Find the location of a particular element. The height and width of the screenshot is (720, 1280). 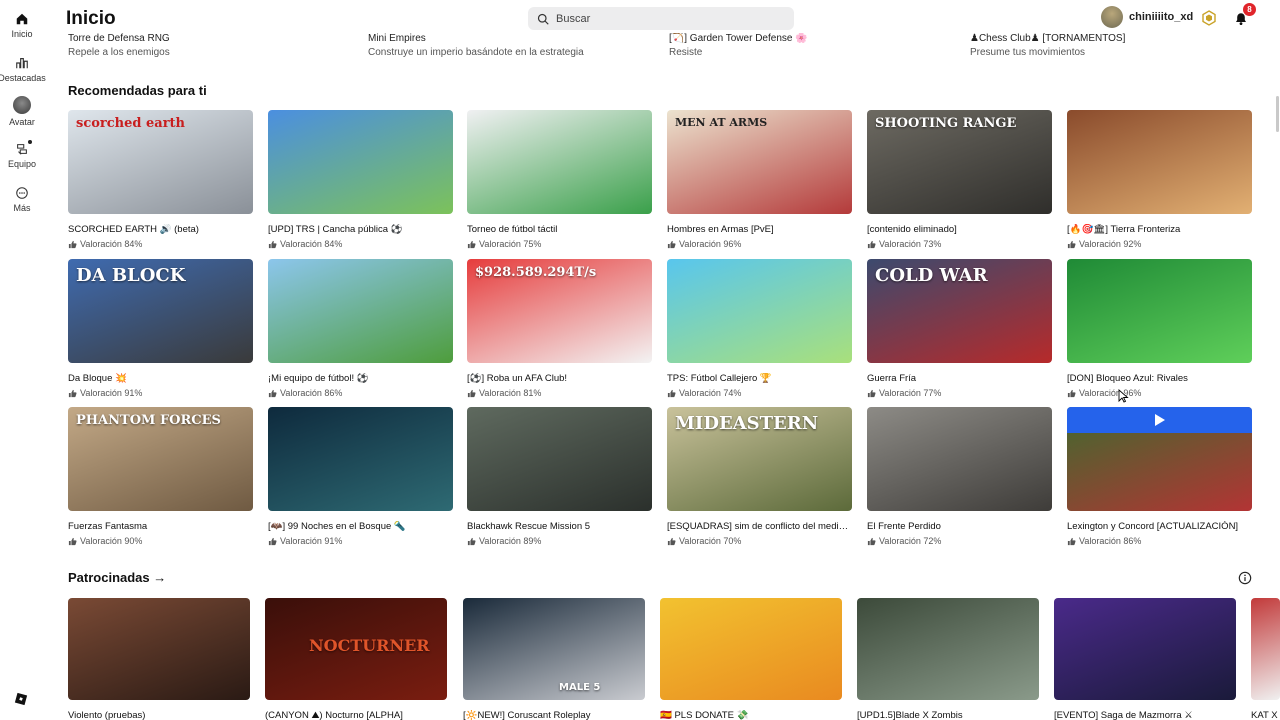

sponsored-card: [UPD1.5]Blade X Zombis is located at coordinates (948, 659).